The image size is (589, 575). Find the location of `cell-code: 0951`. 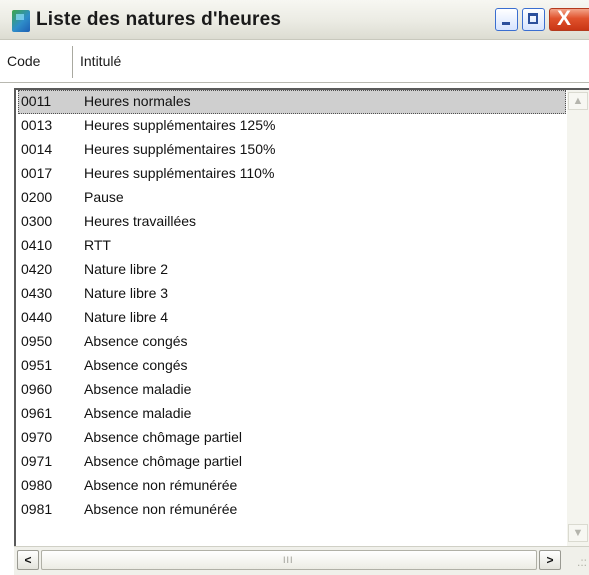

cell-code: 0951 is located at coordinates (37, 365).